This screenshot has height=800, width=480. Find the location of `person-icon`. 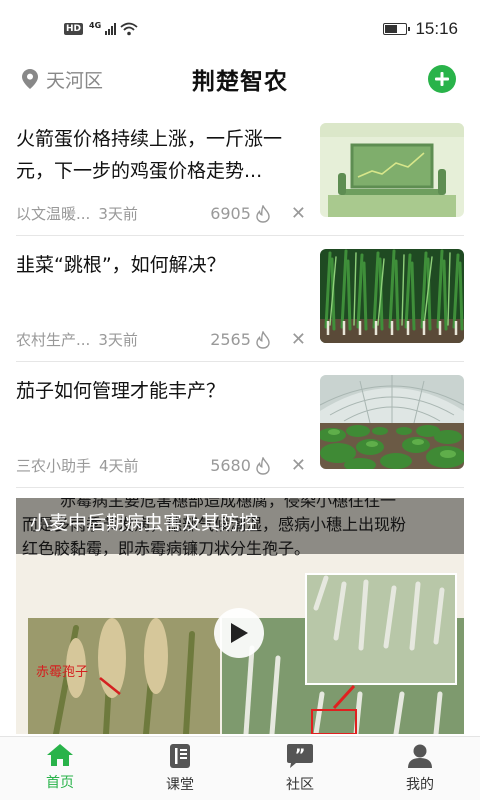

person-icon is located at coordinates (420, 756).